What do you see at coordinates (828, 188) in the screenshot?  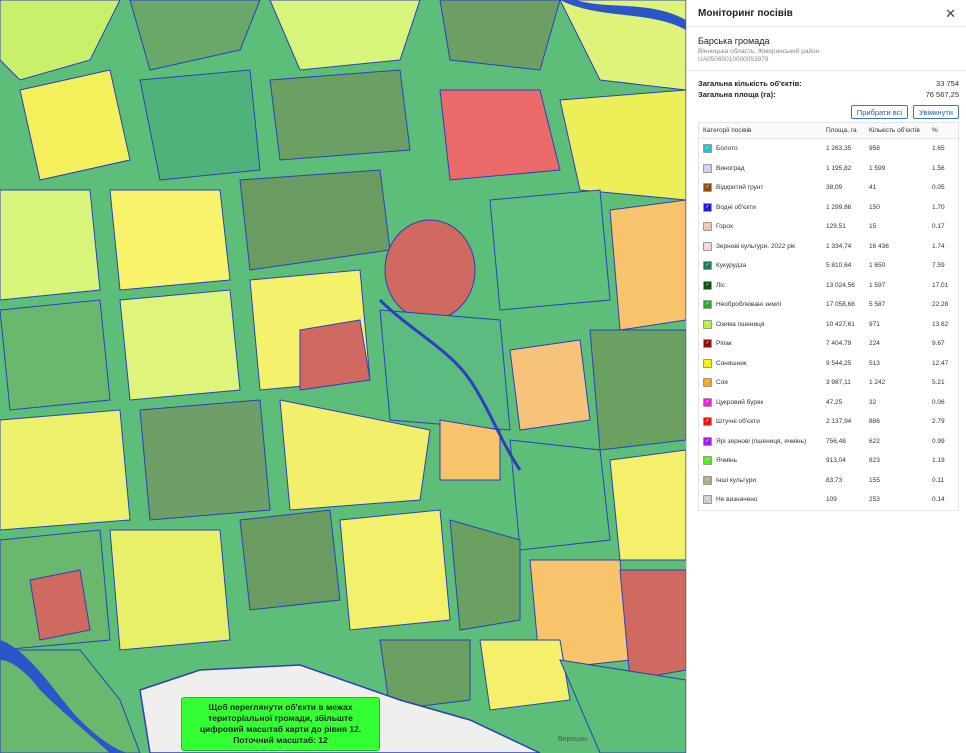 I see `table-row: Відкритий грунт 38,09 41 0.05` at bounding box center [828, 188].